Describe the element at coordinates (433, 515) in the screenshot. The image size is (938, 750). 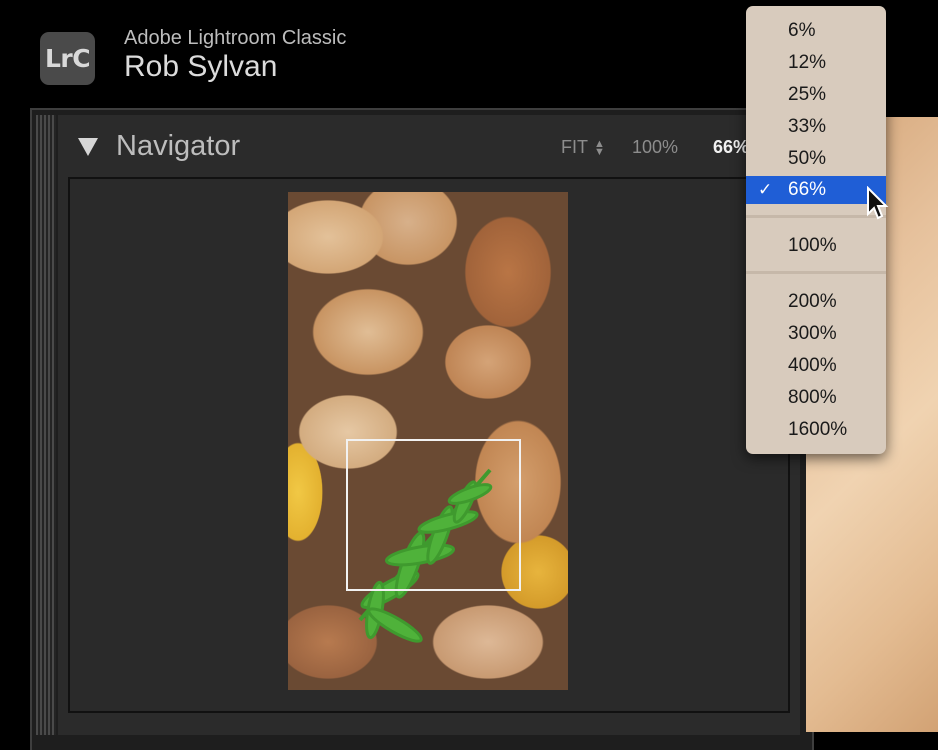
I see `navigator-view-rectangle` at that location.